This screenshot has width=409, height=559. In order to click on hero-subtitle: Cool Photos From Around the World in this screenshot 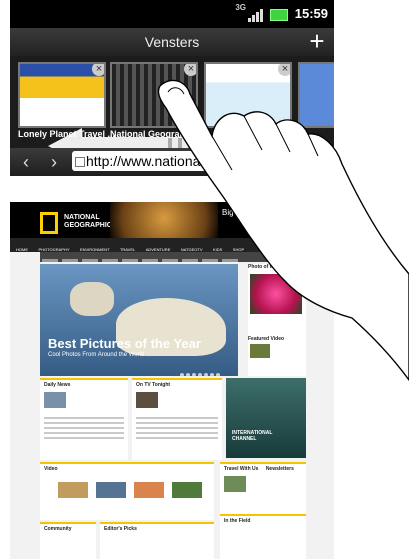, I will do `click(96, 355)`.